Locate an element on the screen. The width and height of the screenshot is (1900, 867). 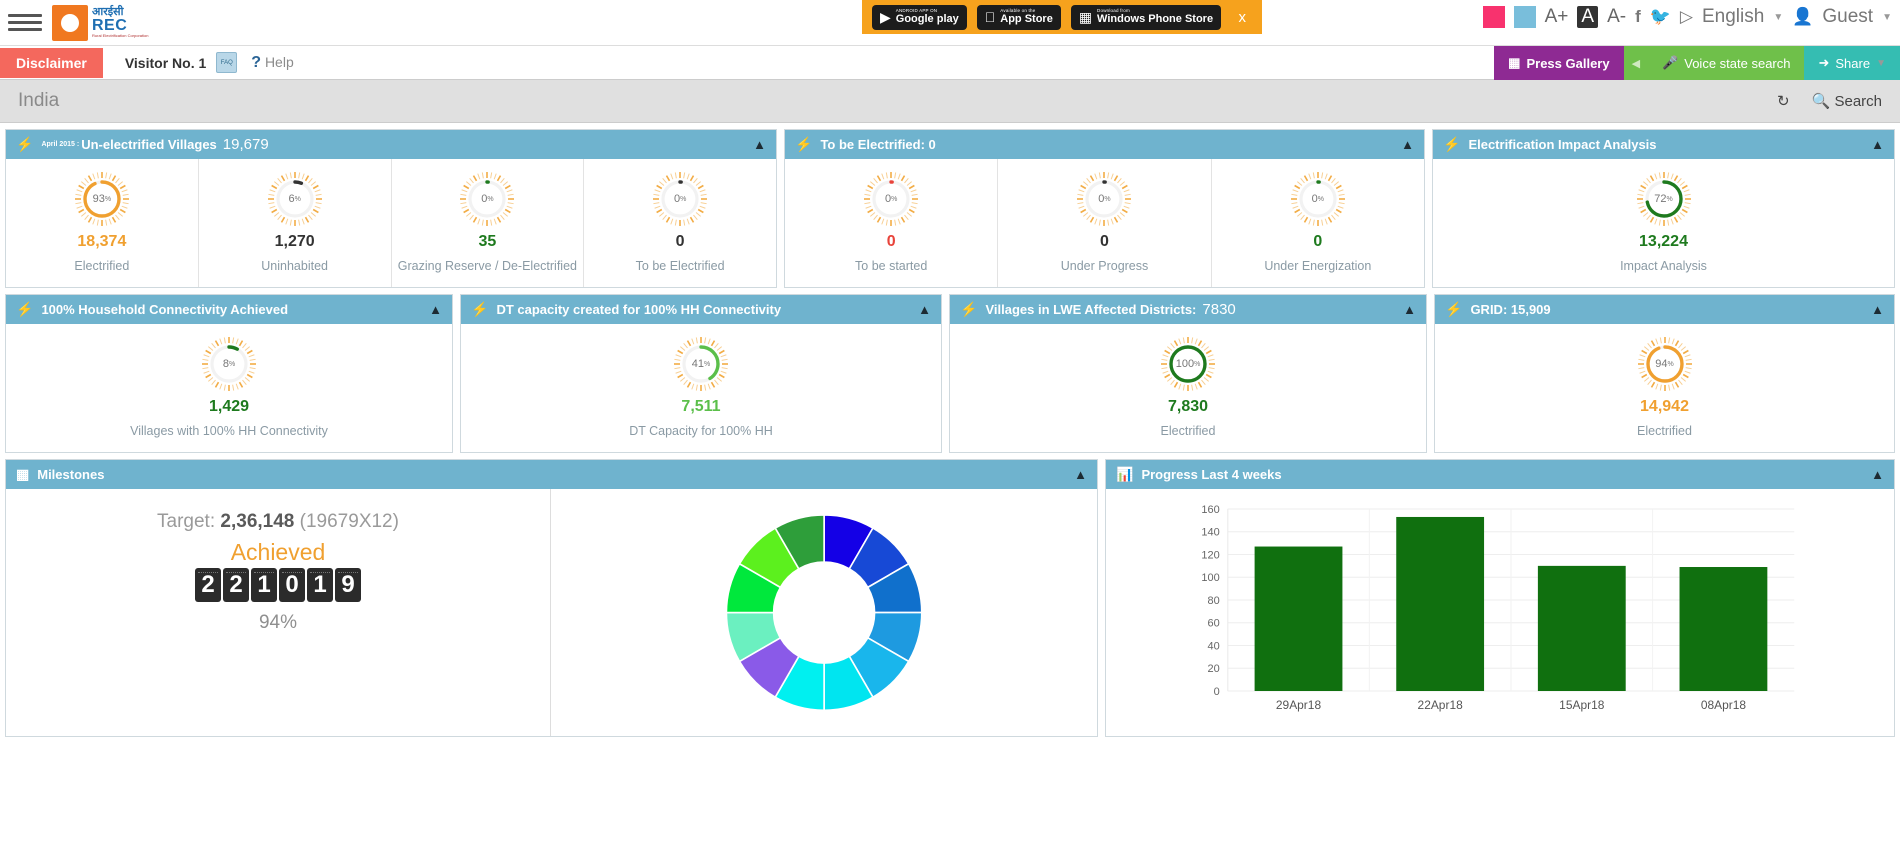
voice-search-button: 🎤 Voice state search is located at coordinates (1726, 63).